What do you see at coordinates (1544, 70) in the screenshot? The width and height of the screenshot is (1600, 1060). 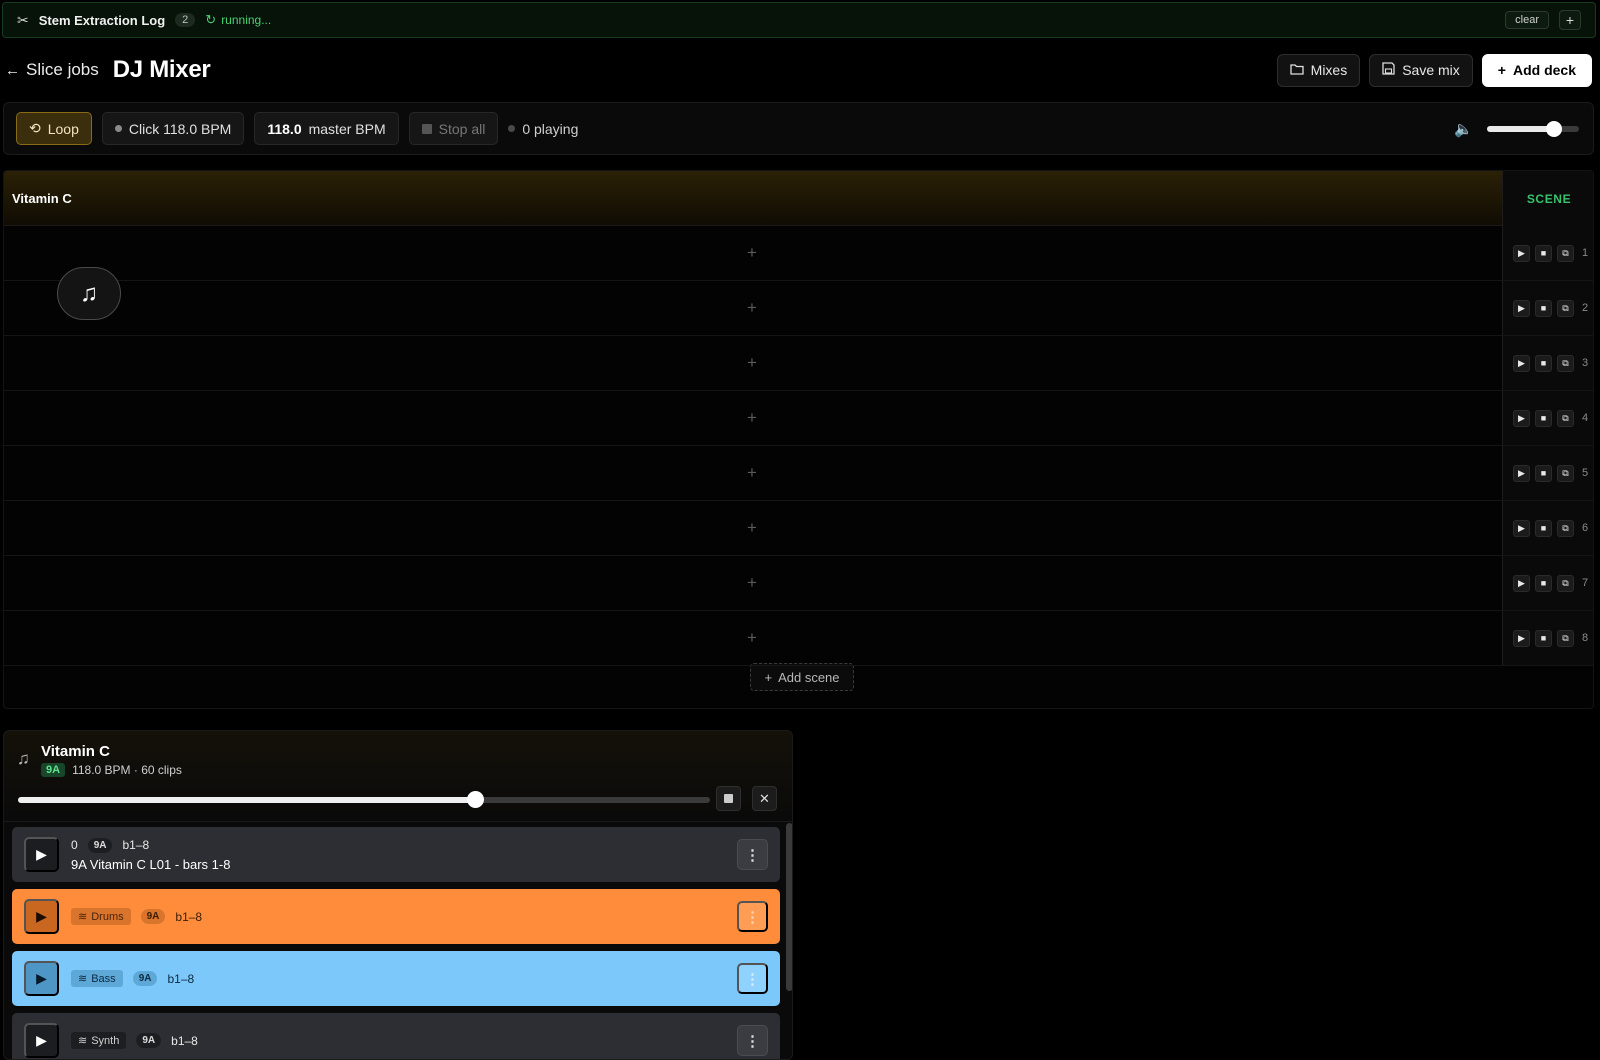 I see `add-deck-label: Add deck` at bounding box center [1544, 70].